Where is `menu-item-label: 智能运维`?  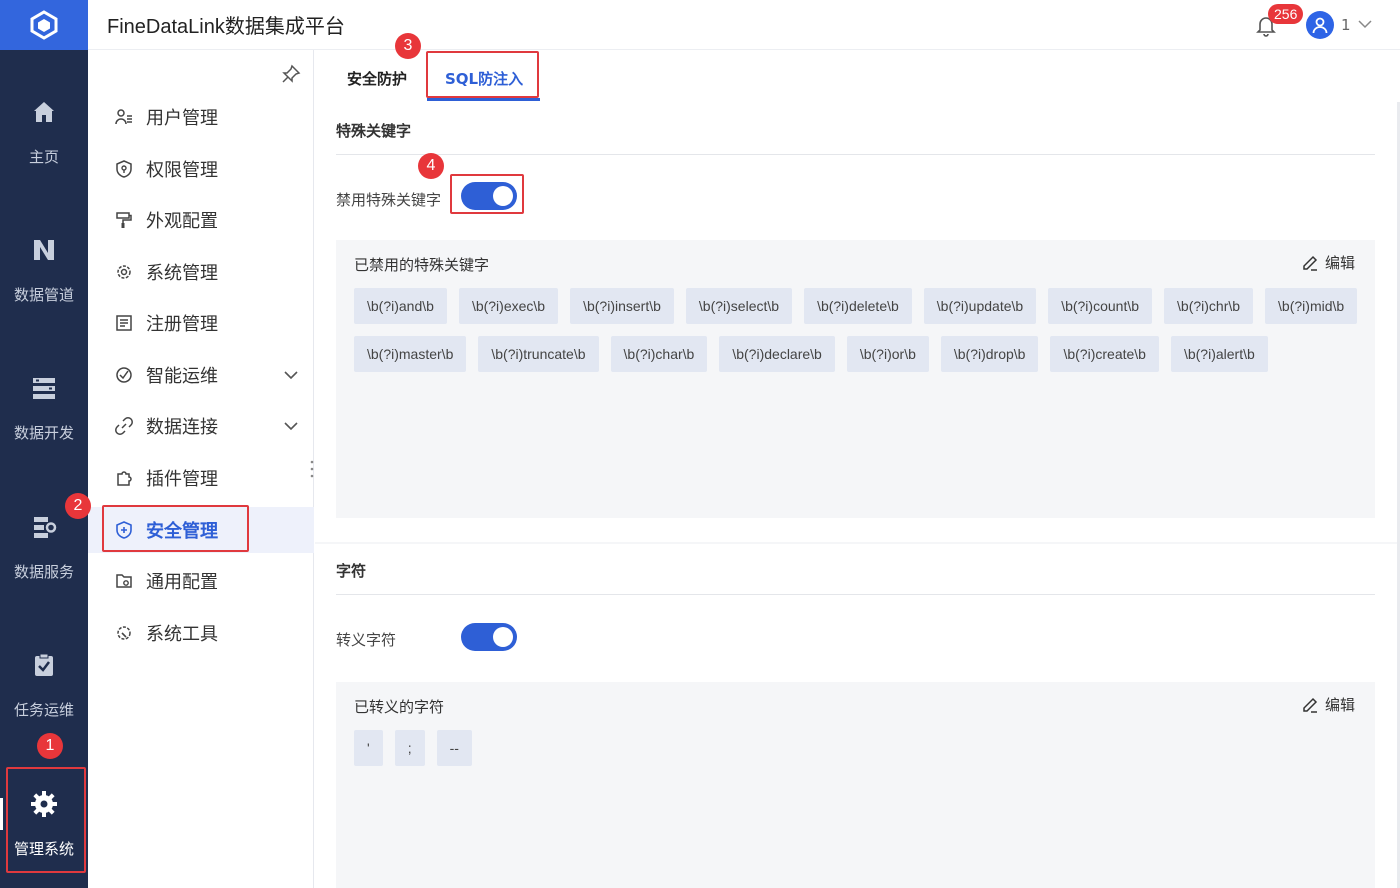
menu-item-label: 智能运维 is located at coordinates (182, 376).